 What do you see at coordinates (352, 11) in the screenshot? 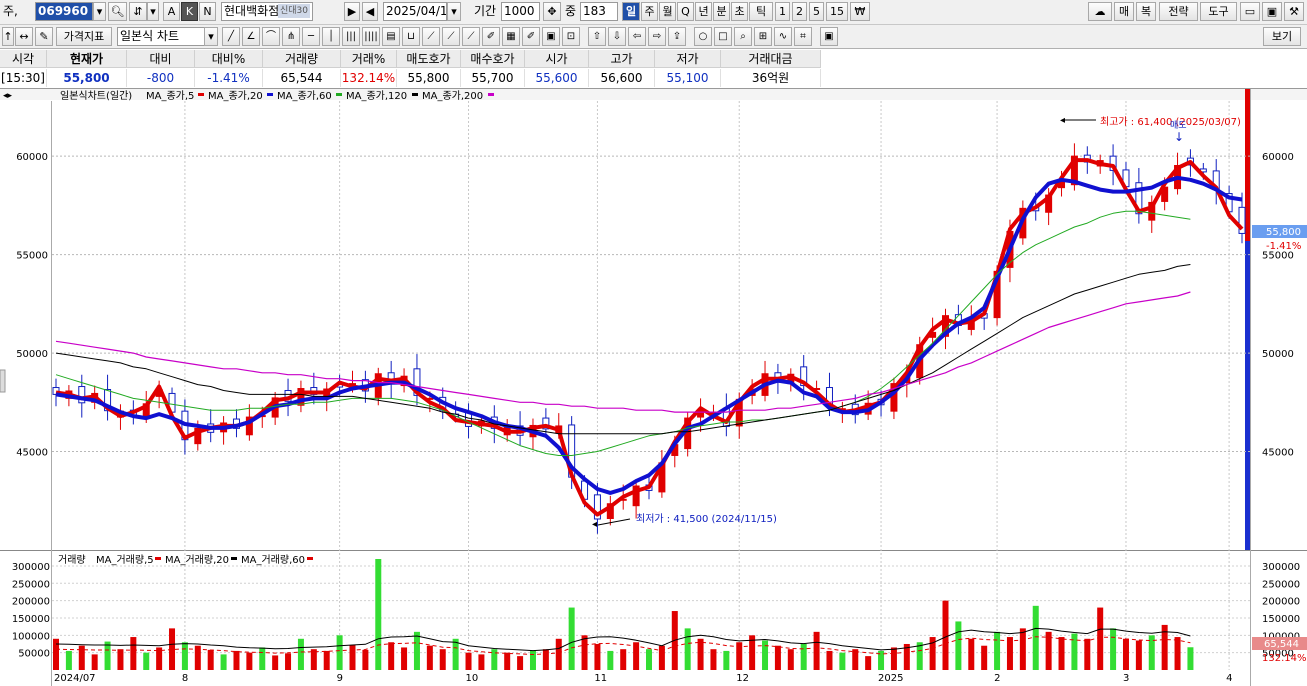
I see `play-icon: ▶` at bounding box center [352, 11].